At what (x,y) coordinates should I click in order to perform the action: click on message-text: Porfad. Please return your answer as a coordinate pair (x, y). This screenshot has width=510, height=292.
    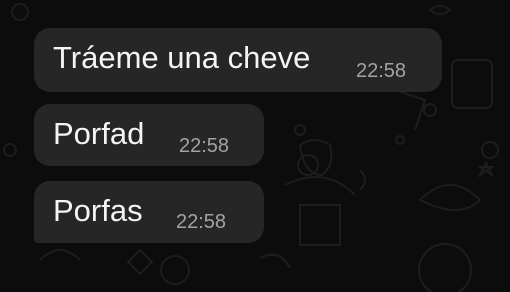
    Looking at the image, I should click on (99, 133).